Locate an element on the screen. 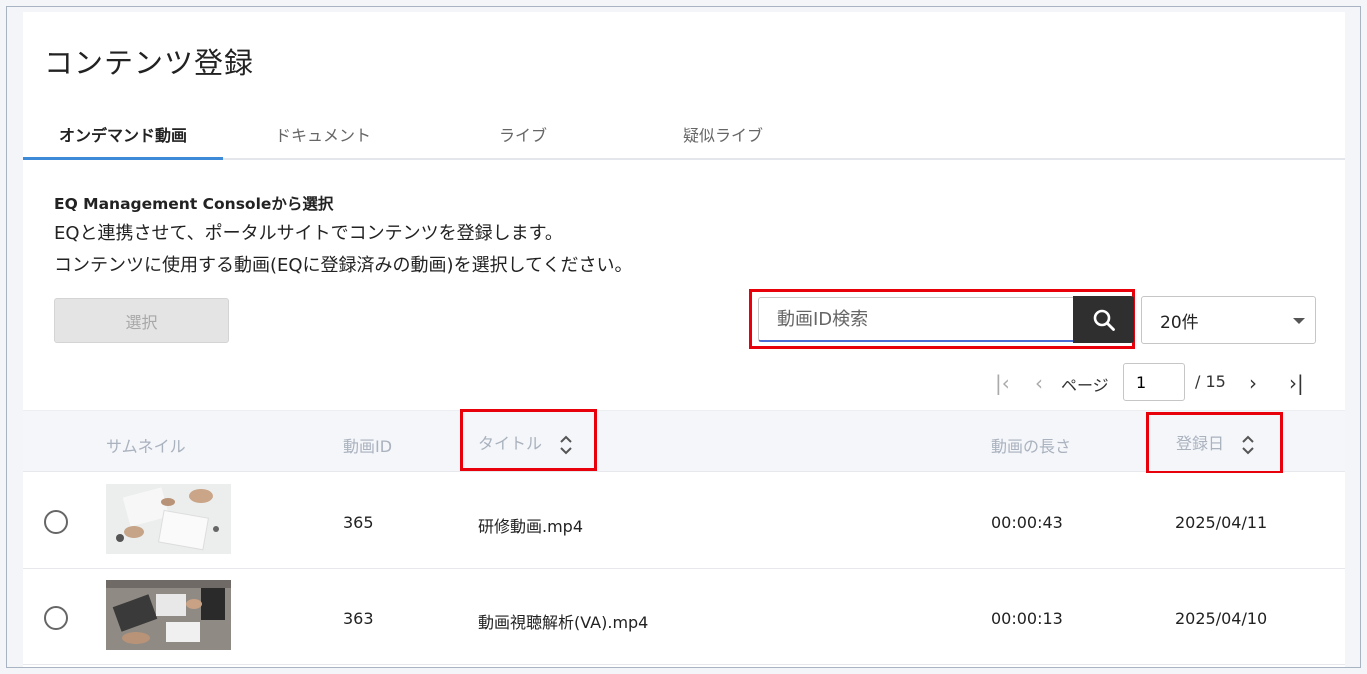 The height and width of the screenshot is (674, 1367). per-page-select: 20件 is located at coordinates (1228, 320).